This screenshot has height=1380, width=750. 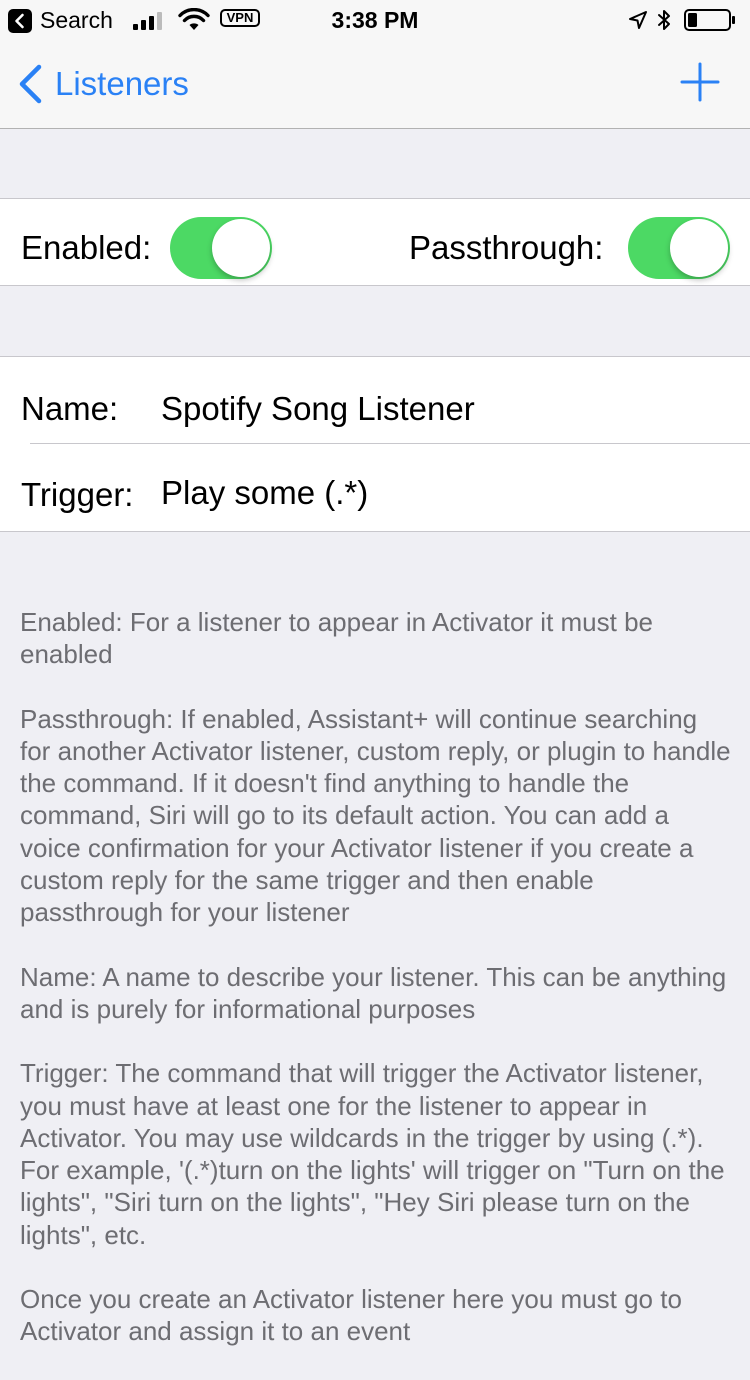 What do you see at coordinates (700, 82) in the screenshot?
I see `plus-icon` at bounding box center [700, 82].